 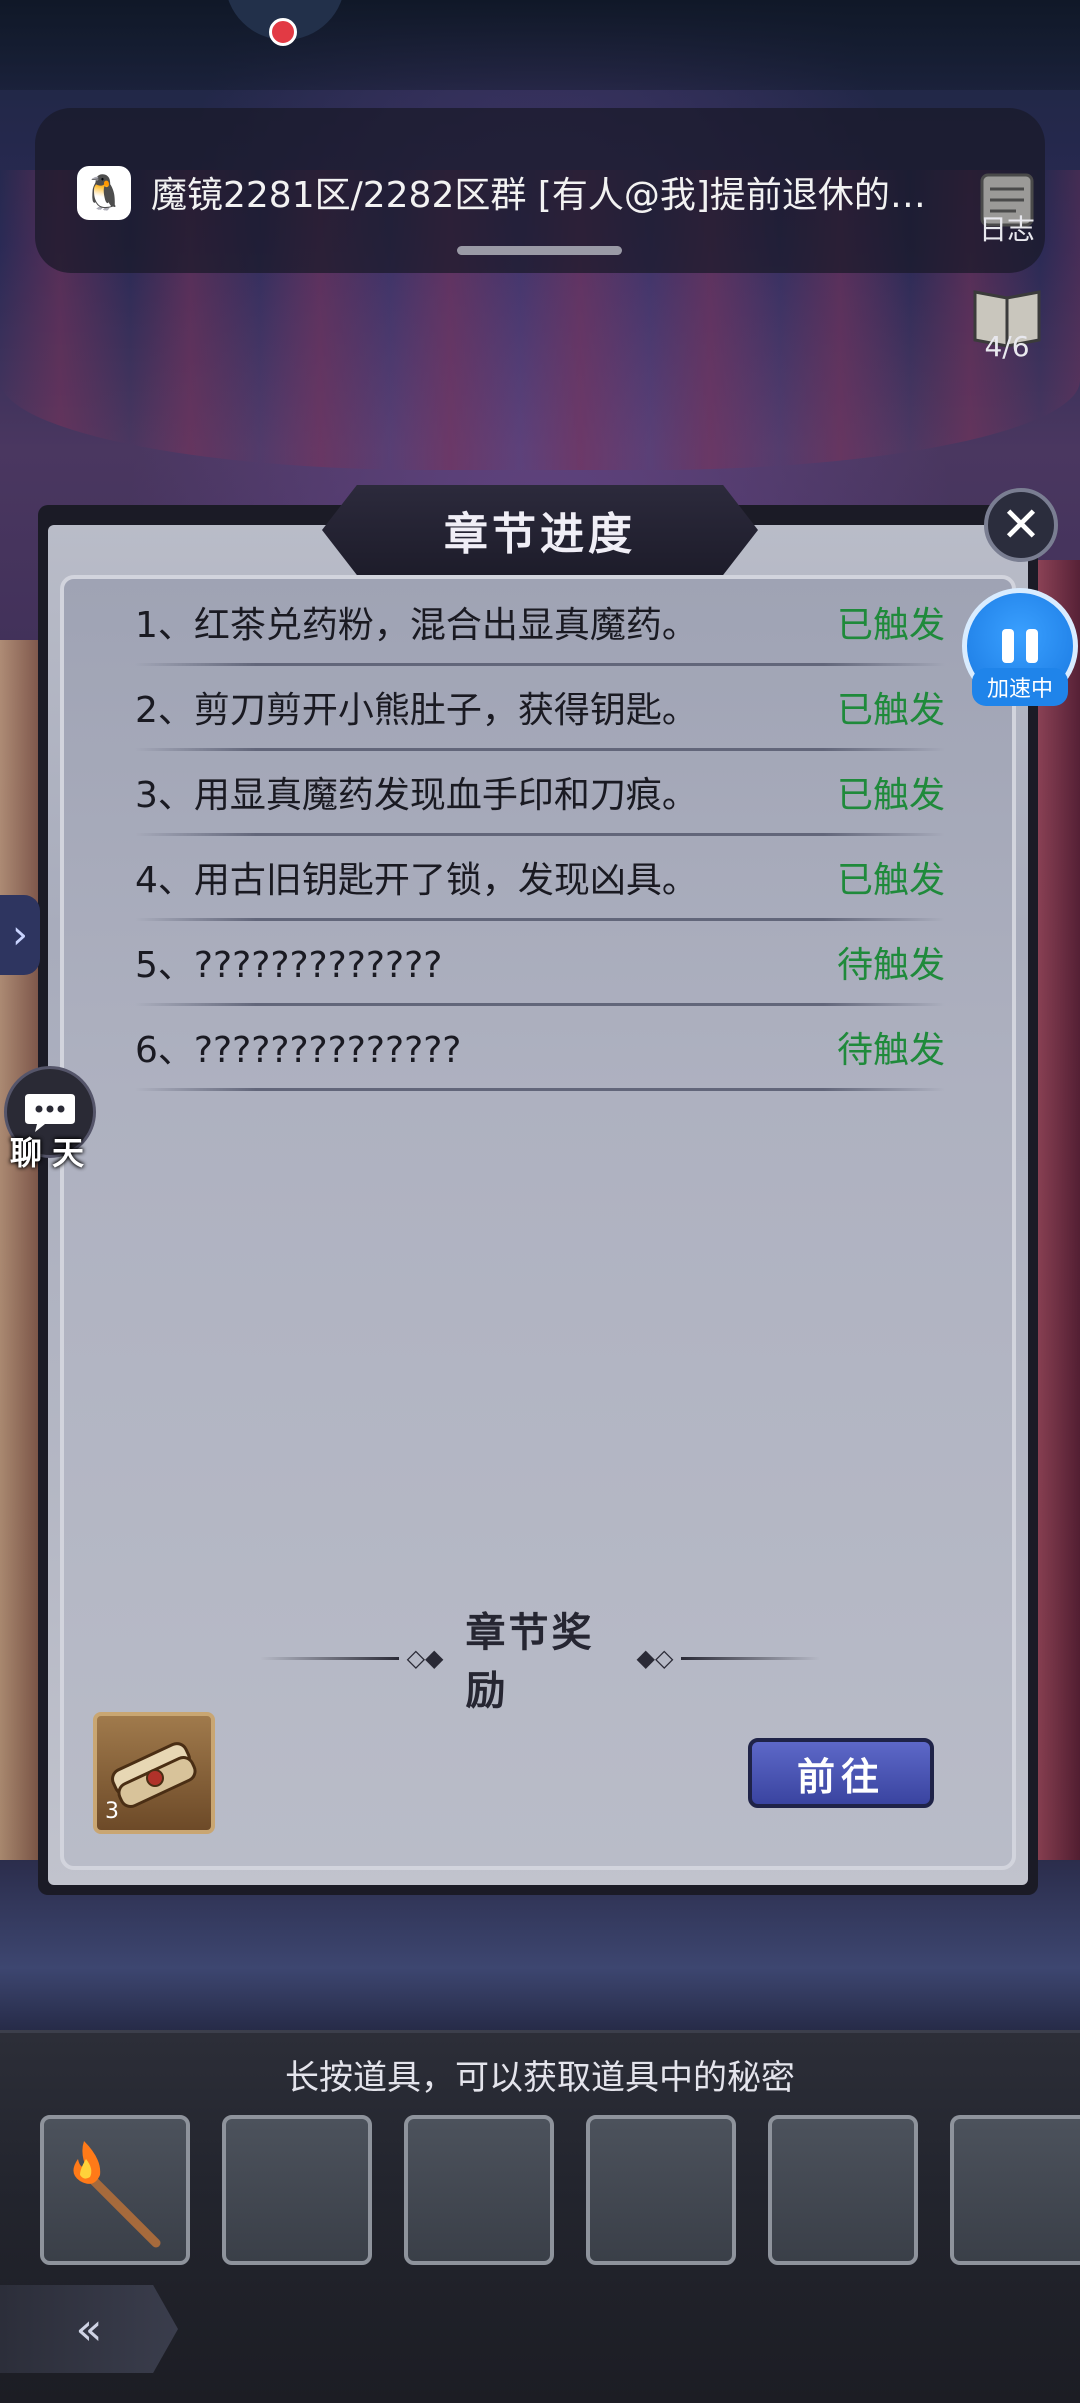 What do you see at coordinates (283, 32) in the screenshot?
I see `red-dot-indicator` at bounding box center [283, 32].